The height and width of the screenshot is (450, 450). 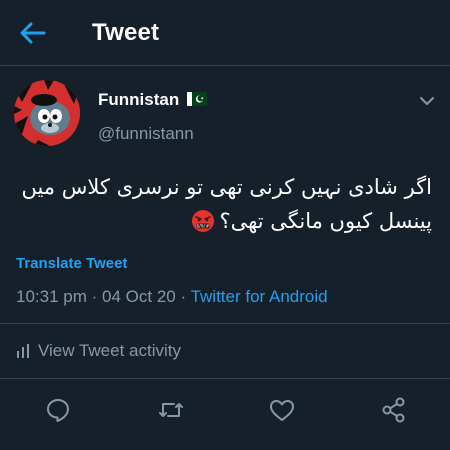 I want to click on bar-chart-icon, so click(x=23, y=351).